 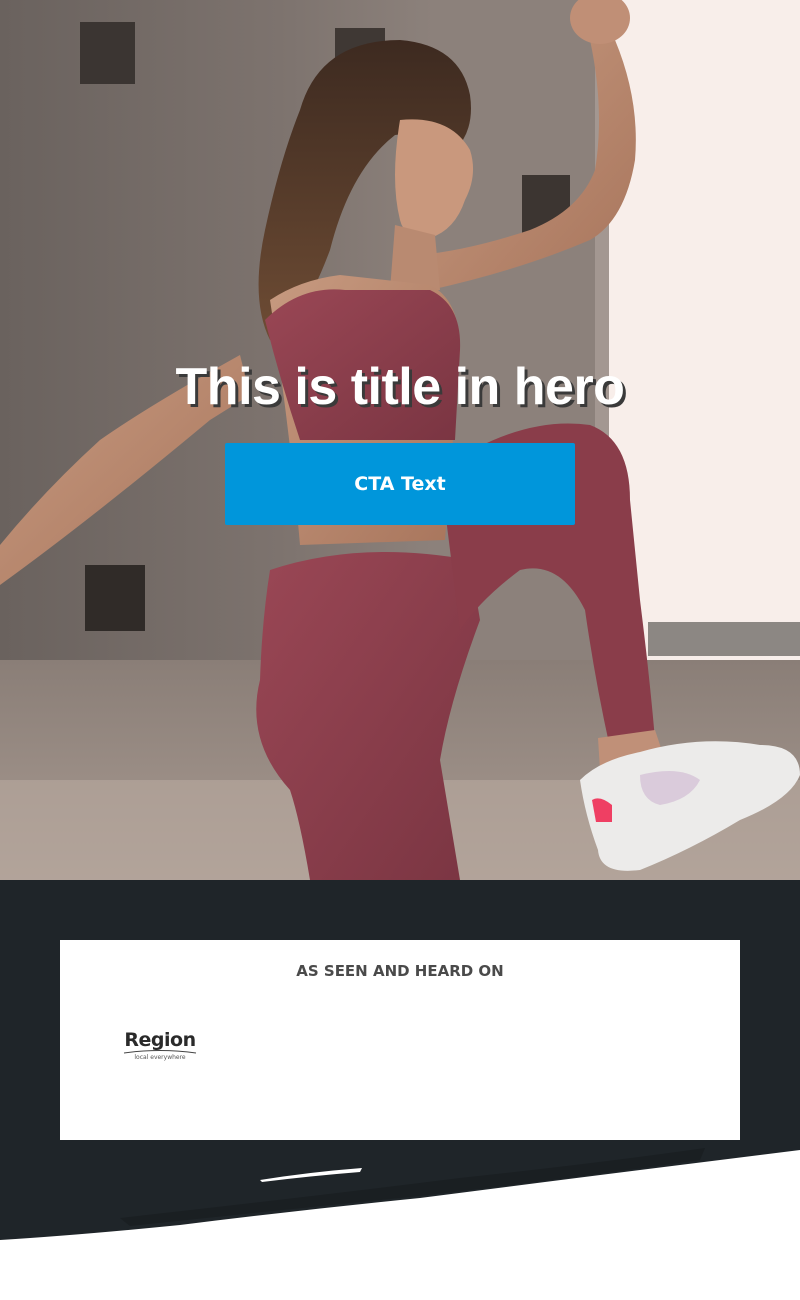 What do you see at coordinates (400, 971) in the screenshot?
I see `press-heading: AS SEEN AND HEARD ON` at bounding box center [400, 971].